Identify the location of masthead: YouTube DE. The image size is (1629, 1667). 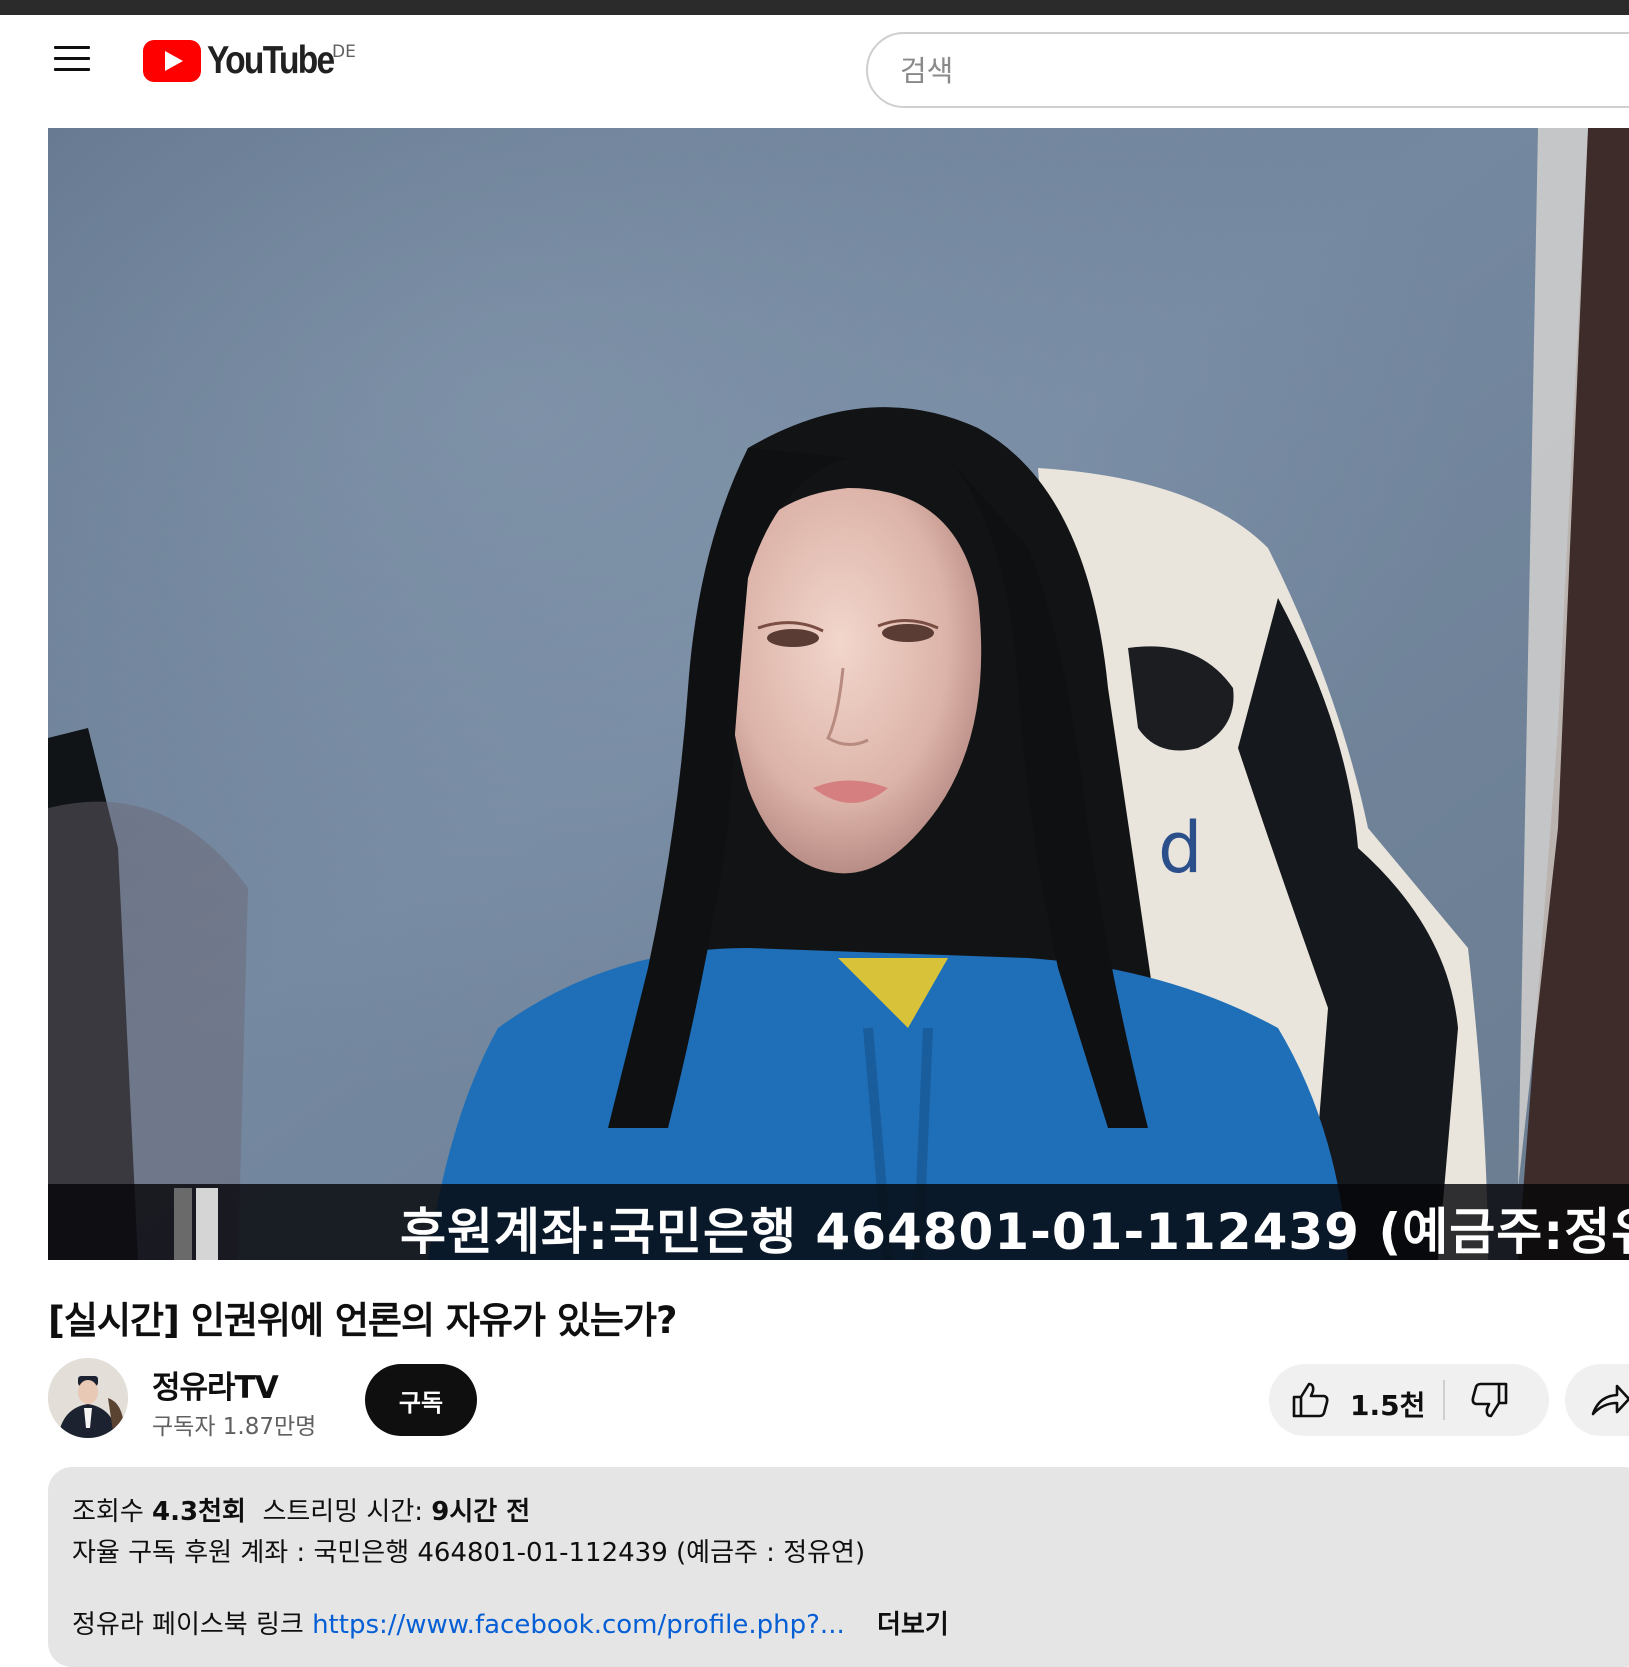
(814, 70).